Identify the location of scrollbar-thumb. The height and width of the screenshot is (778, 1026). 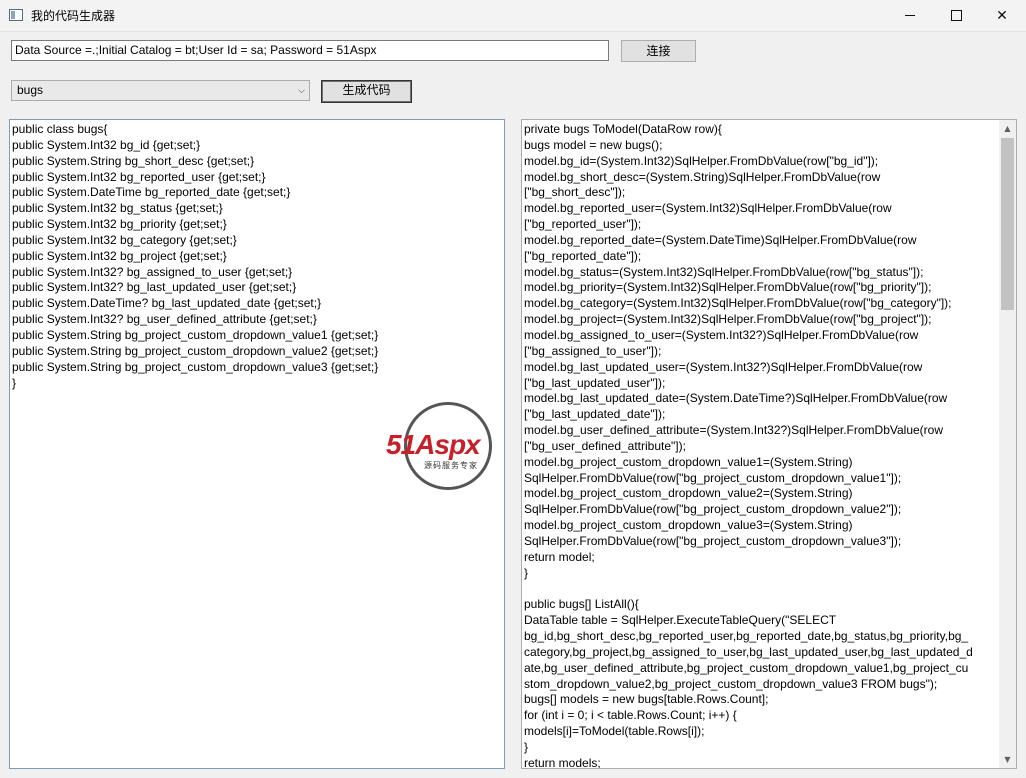
(1007, 224).